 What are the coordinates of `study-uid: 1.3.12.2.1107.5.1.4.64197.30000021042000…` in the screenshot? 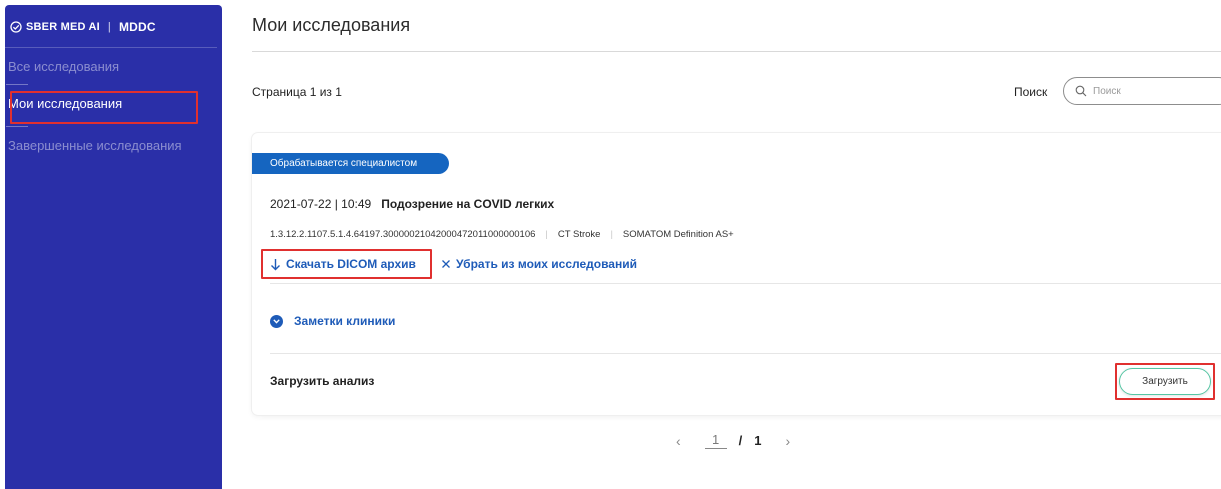 It's located at (403, 234).